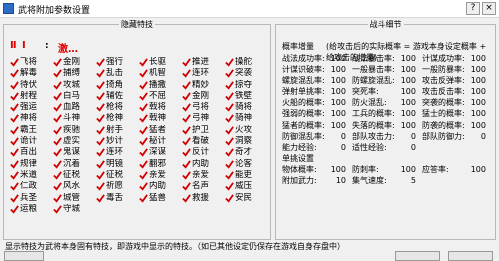 The width and height of the screenshot is (499, 261). What do you see at coordinates (387, 125) in the screenshot?
I see `stat-cell: 失落的概率: 100` at bounding box center [387, 125].